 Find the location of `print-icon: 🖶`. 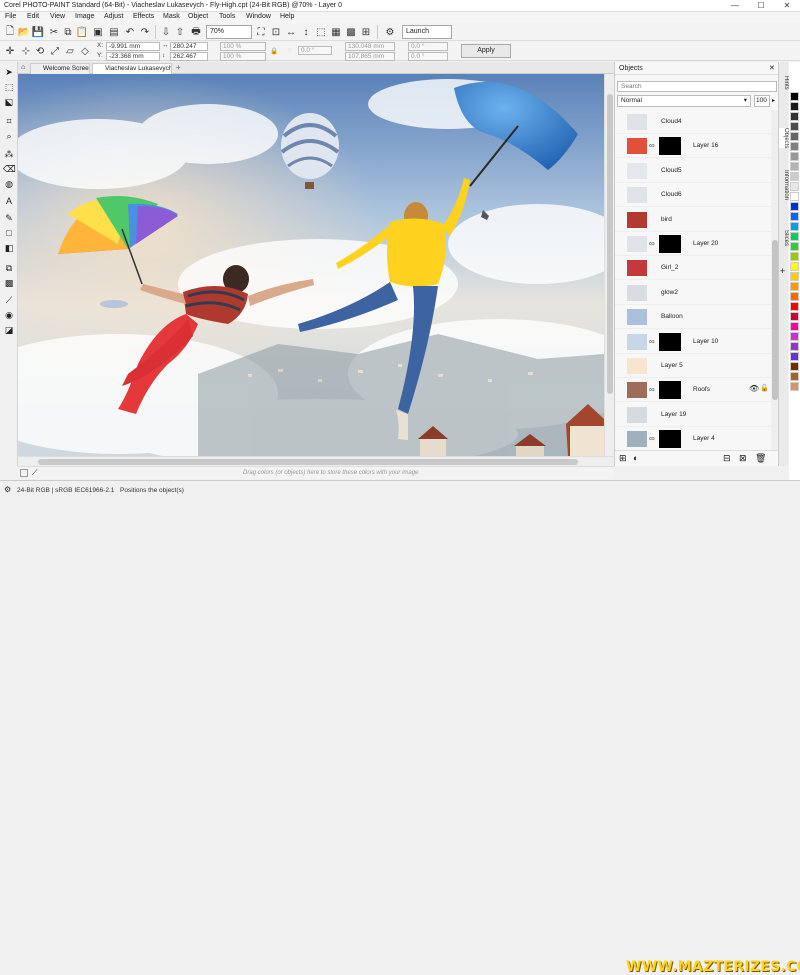

print-icon: 🖶 is located at coordinates (196, 32).